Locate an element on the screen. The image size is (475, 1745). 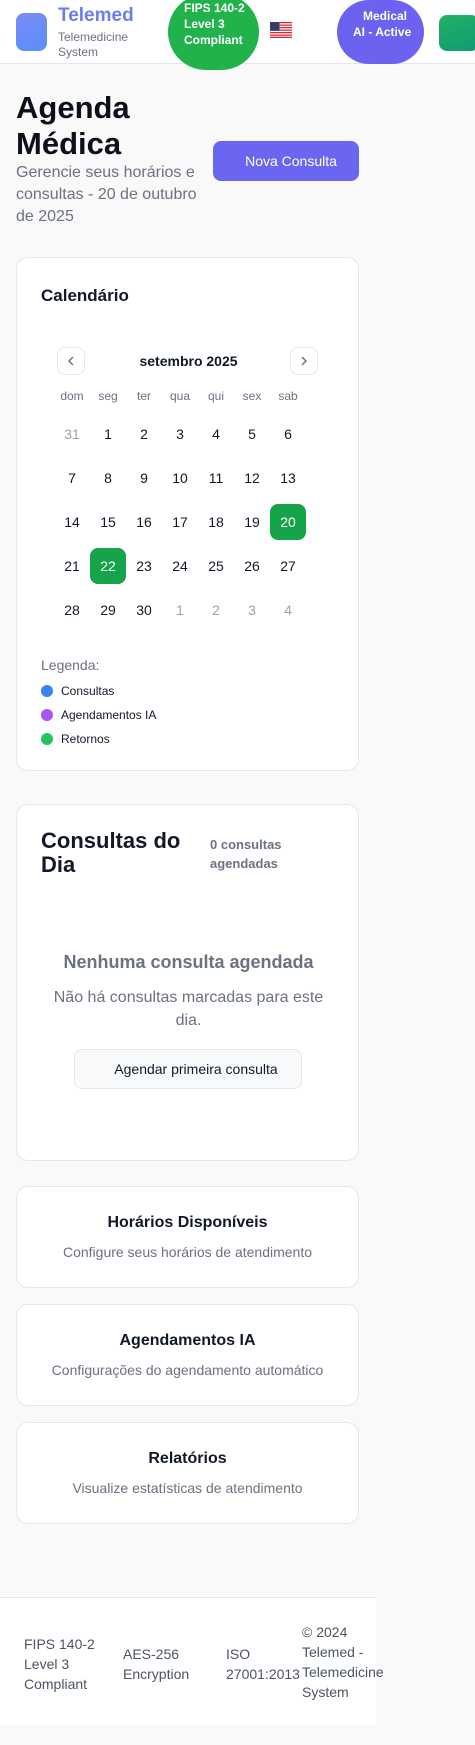
calendar-day: 11 is located at coordinates (216, 478).